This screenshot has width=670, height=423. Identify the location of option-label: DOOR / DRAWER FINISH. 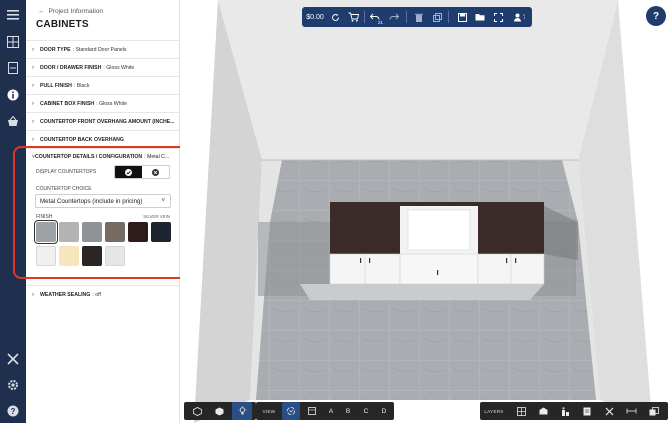
(71, 67).